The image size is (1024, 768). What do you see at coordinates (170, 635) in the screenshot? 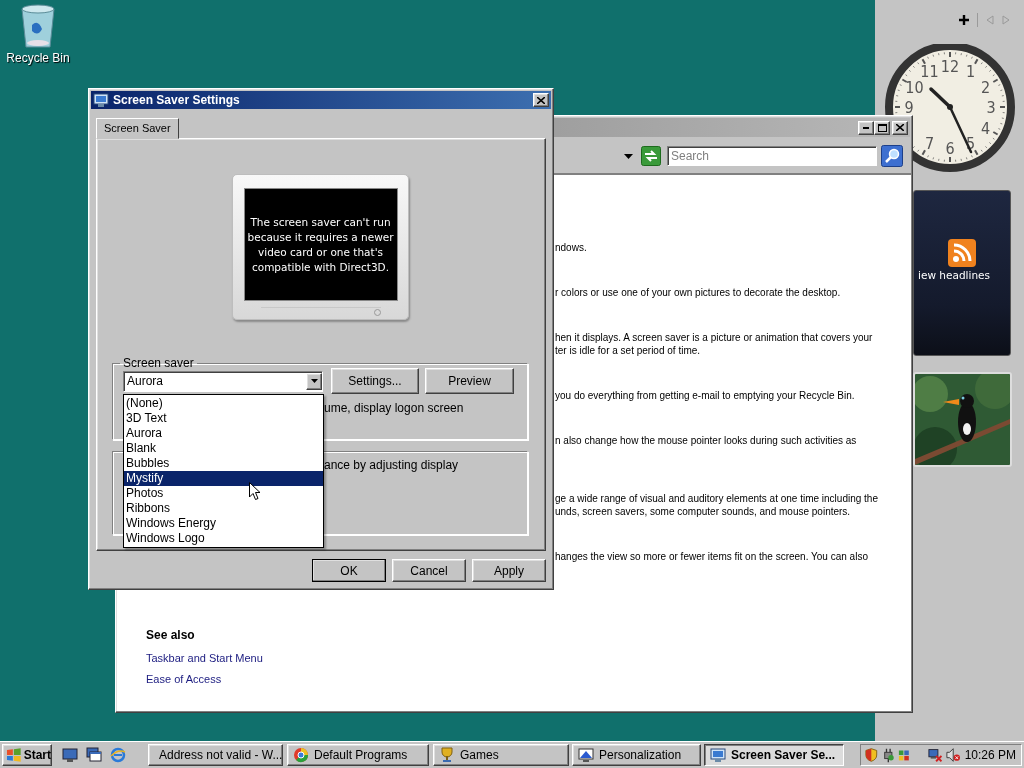
I see `see-also-heading: See also` at bounding box center [170, 635].